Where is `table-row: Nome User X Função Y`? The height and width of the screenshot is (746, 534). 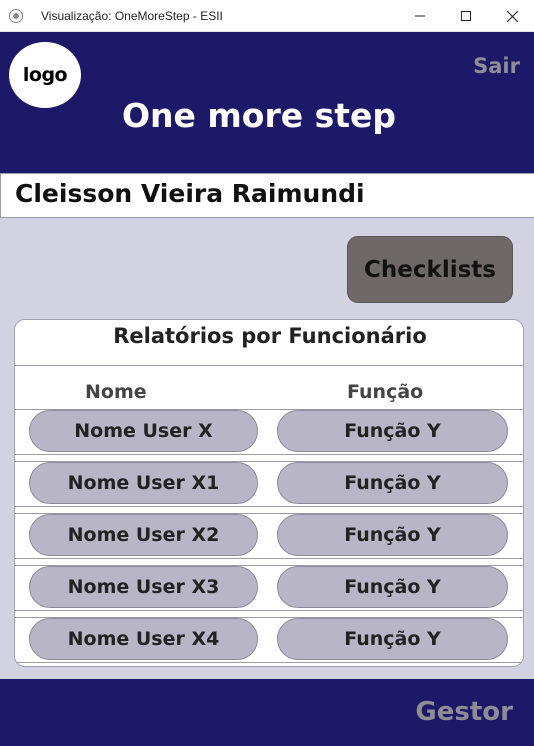
table-row: Nome User X Função Y is located at coordinates (269, 435).